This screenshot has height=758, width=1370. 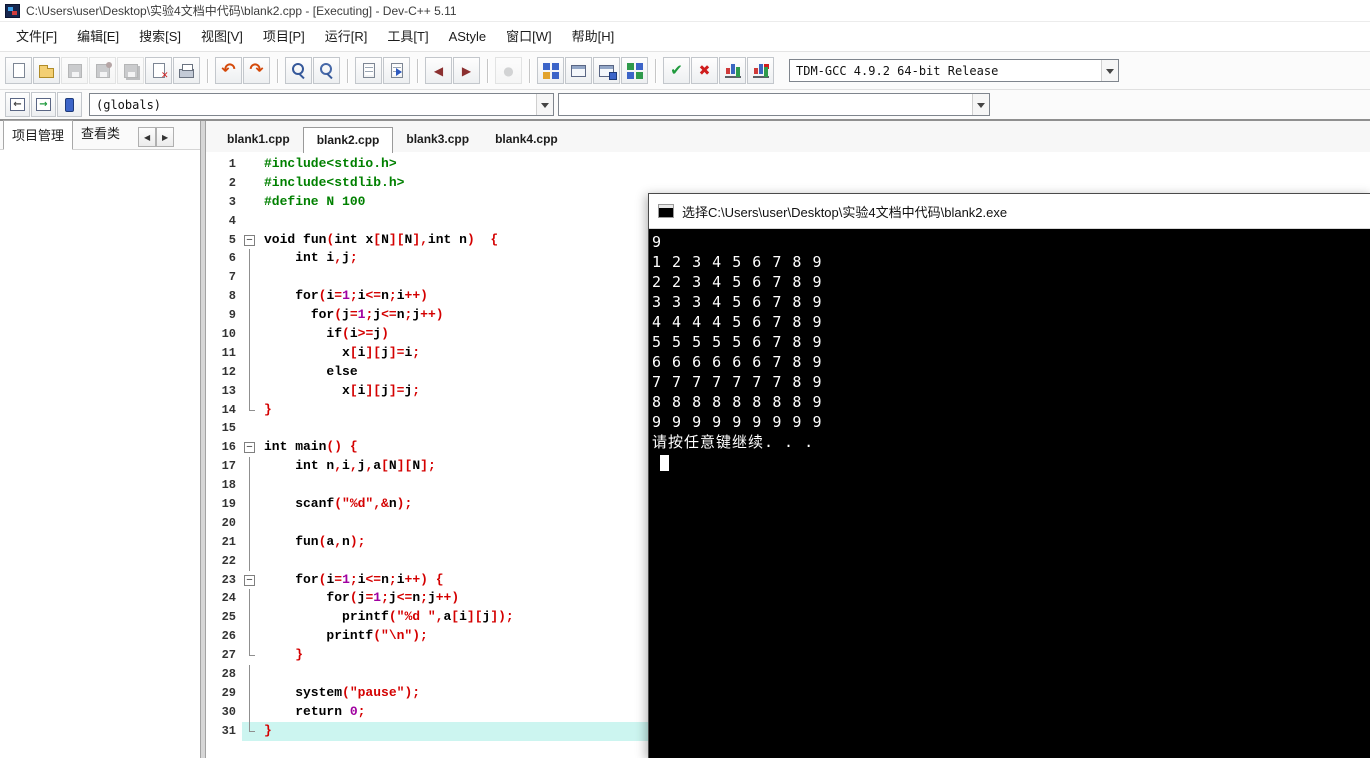 I want to click on left-tab-list: 项目管理 查看类, so click(x=65, y=134).